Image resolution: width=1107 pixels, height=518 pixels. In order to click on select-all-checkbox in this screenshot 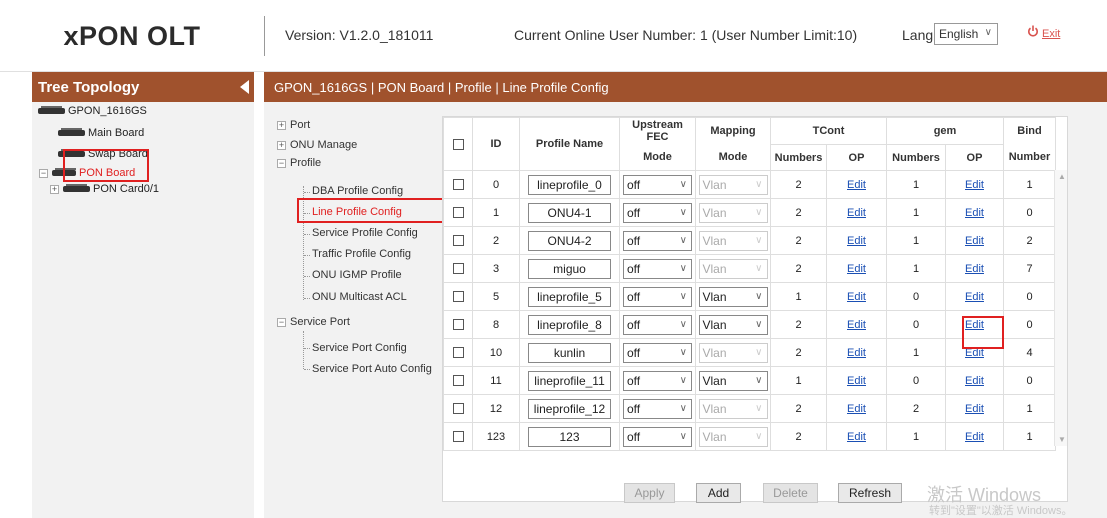, I will do `click(458, 144)`.